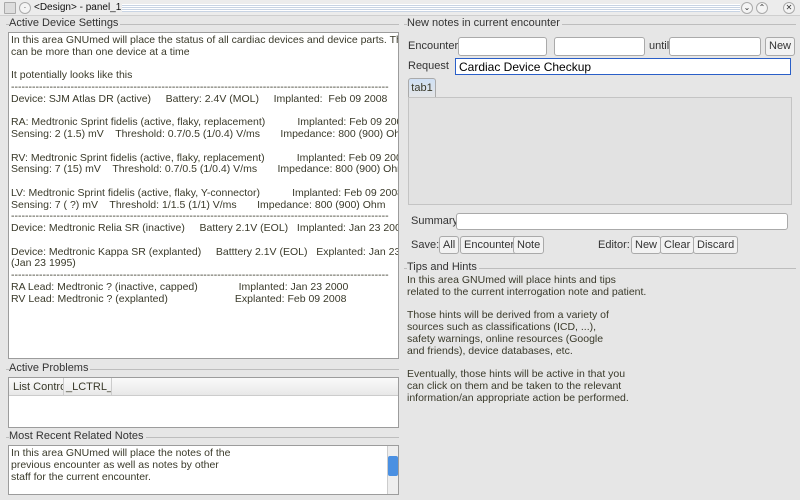 Image resolution: width=800 pixels, height=500 pixels. Describe the element at coordinates (659, 46) in the screenshot. I see `until-label: until` at that location.